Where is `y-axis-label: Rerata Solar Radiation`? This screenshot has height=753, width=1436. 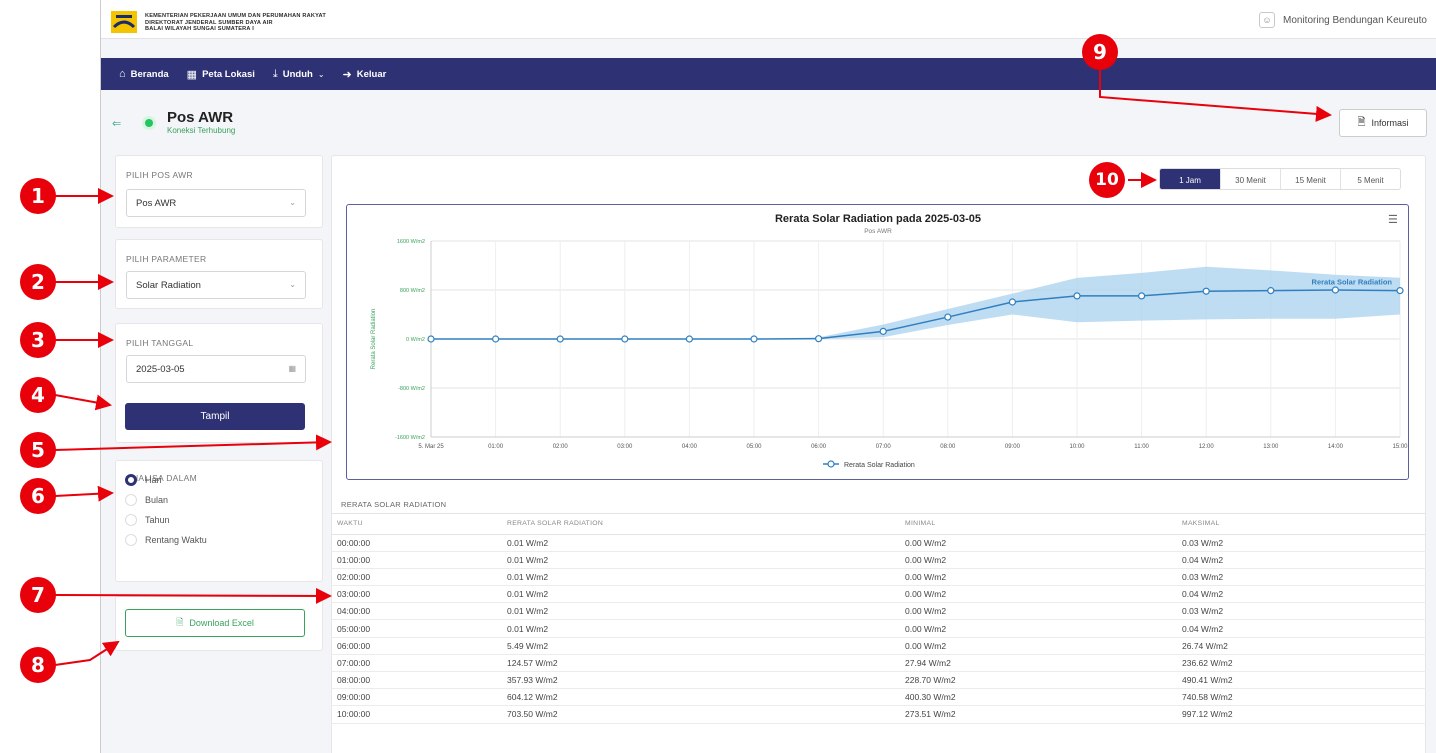 y-axis-label: Rerata Solar Radiation is located at coordinates (374, 339).